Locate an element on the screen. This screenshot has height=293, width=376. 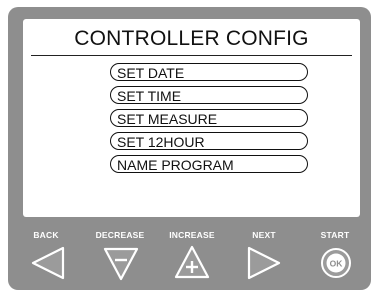
next-button-label: NEXT is located at coordinates (264, 235).